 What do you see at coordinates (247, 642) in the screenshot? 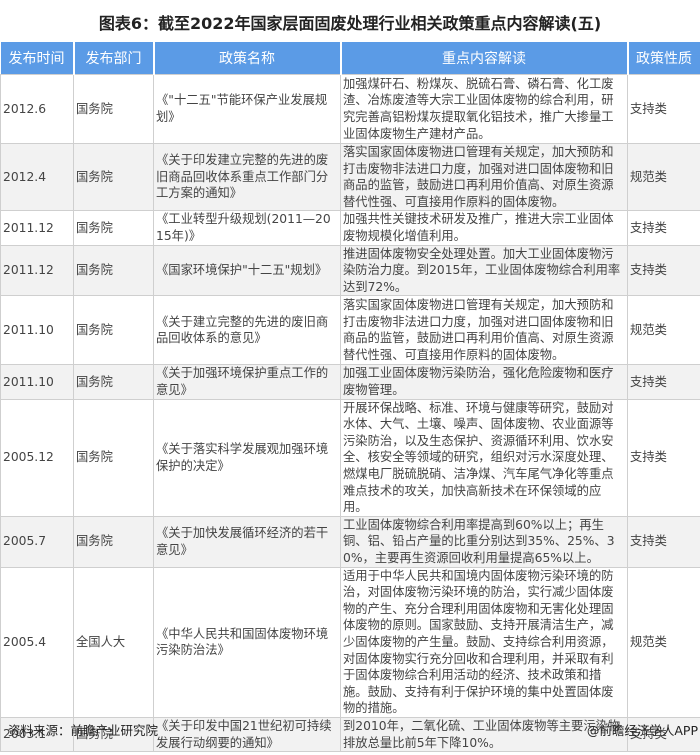
I see `cell-name: 《中华人民共和国固体废物环境污染防治法》` at bounding box center [247, 642].